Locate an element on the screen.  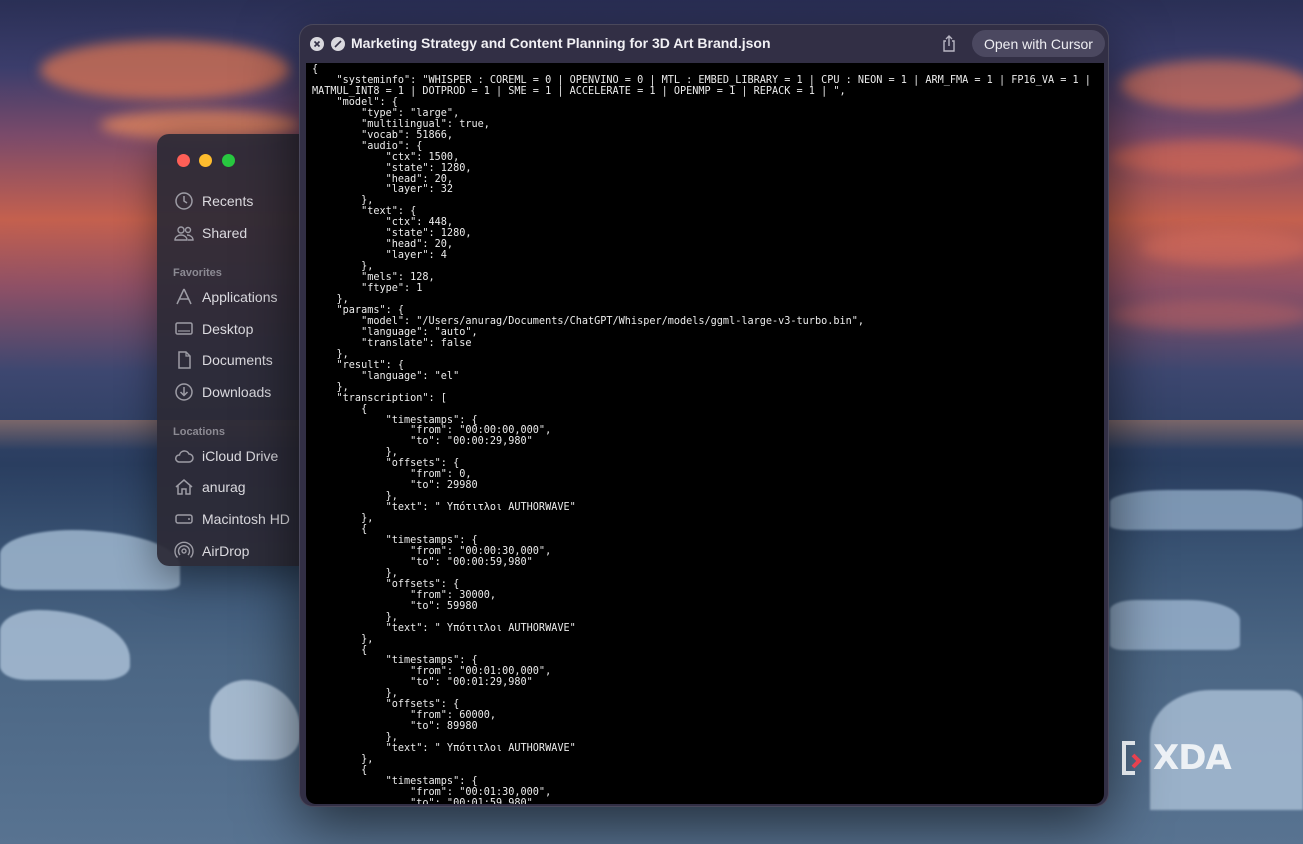
code-line: "translate": false is located at coordinates (392, 343).